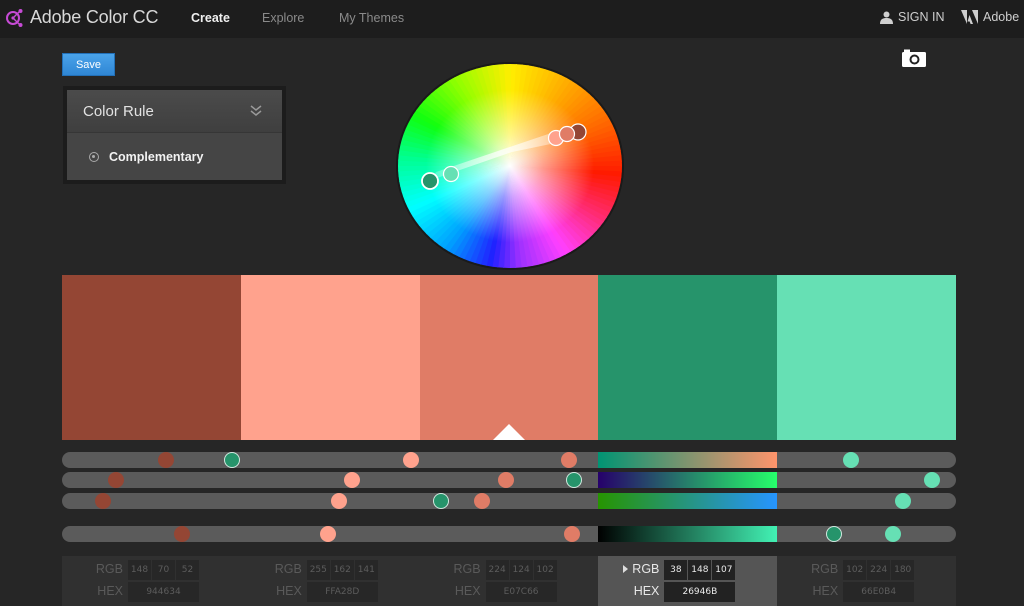  What do you see at coordinates (855, 570) in the screenshot?
I see `rgb-red-input: 102` at bounding box center [855, 570].